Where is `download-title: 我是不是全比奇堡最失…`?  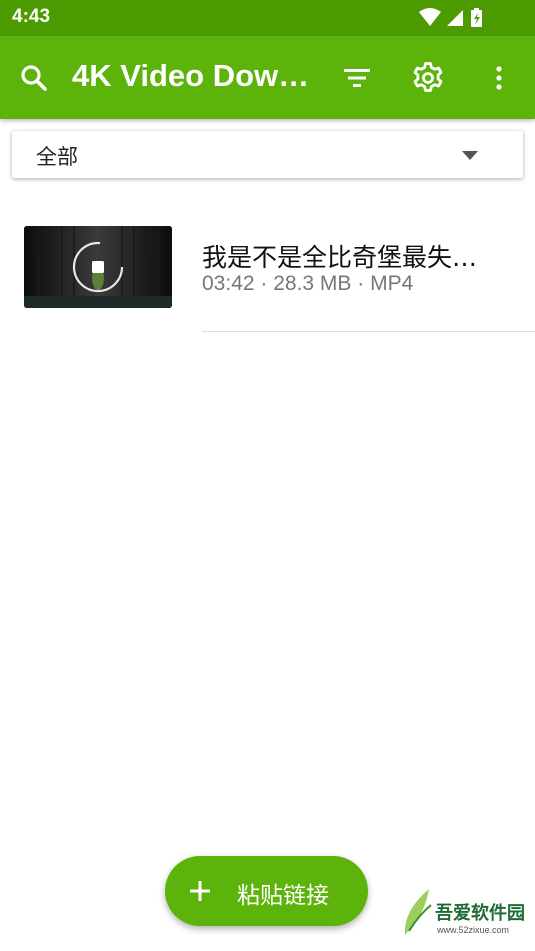 download-title: 我是不是全比奇堡最失… is located at coordinates (340, 257).